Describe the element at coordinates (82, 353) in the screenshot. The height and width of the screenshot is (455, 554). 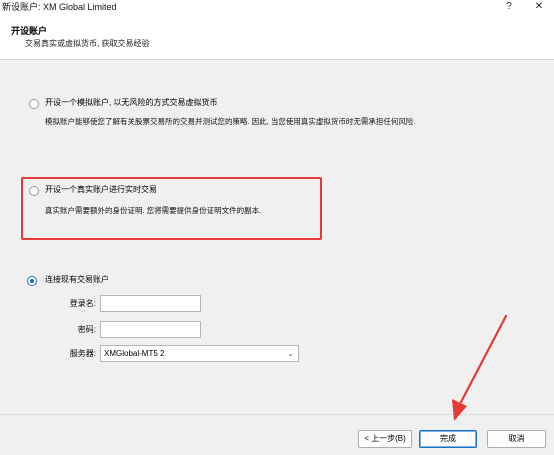
I see `server-label: 服务器:` at that location.